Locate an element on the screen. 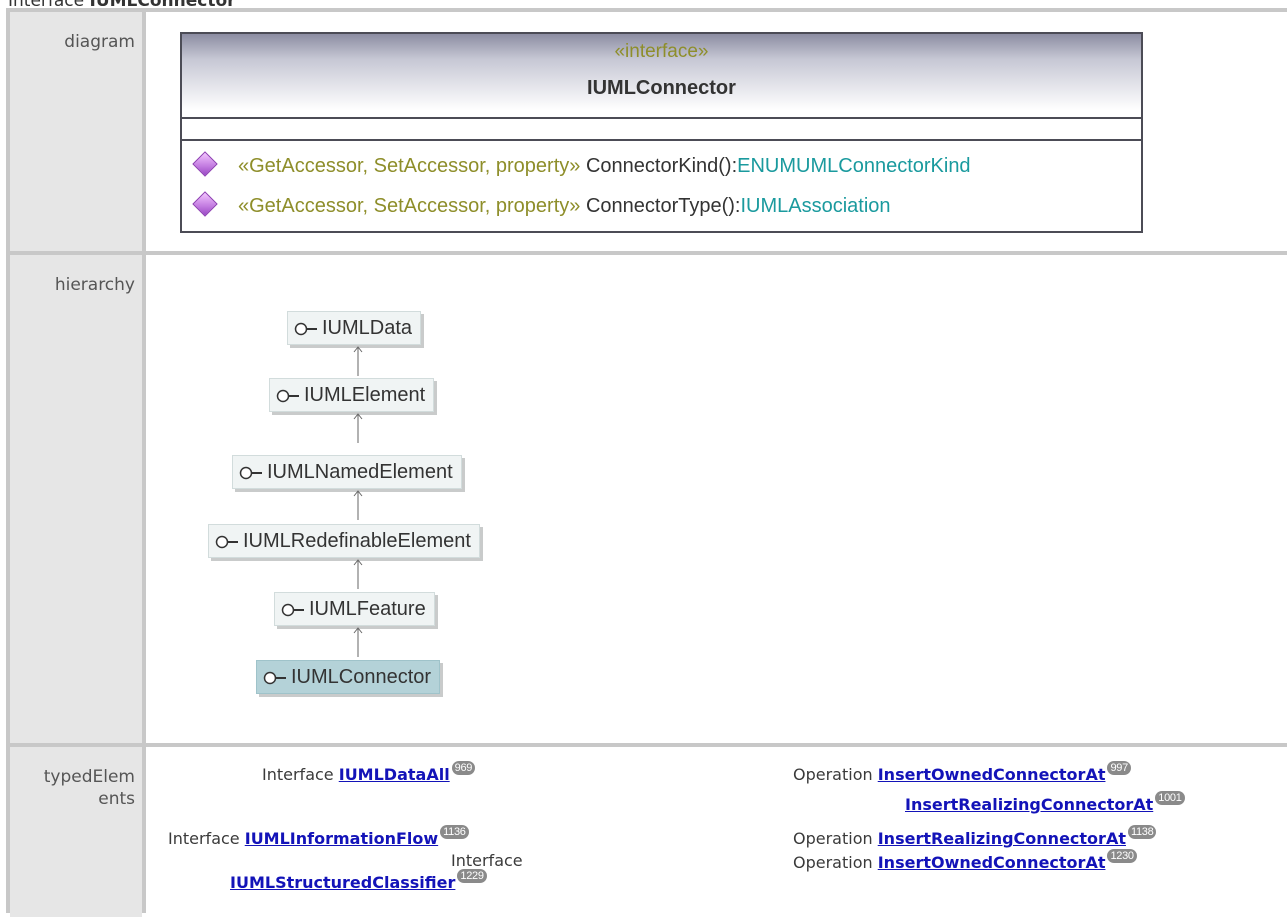 The width and height of the screenshot is (1287, 917). hierarchy-node-label: IUMLElement is located at coordinates (365, 395).